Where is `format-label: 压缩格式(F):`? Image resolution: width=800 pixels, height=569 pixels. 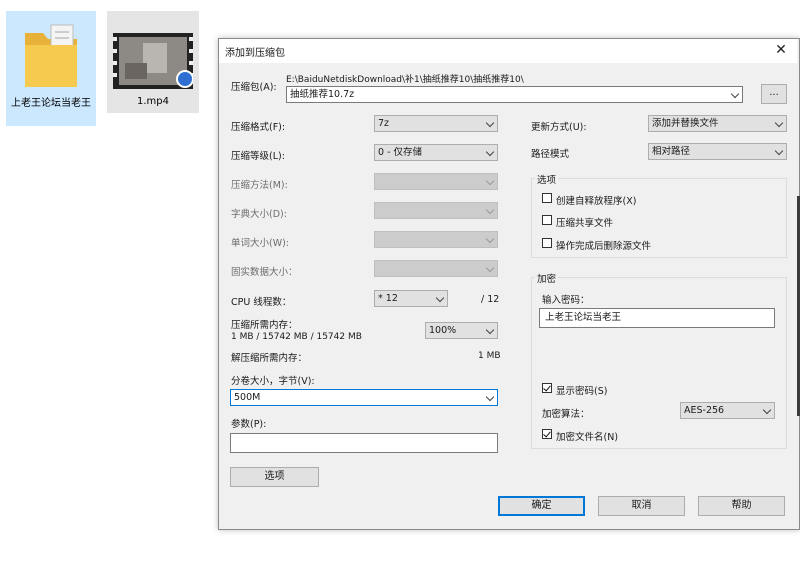
format-label: 压缩格式(F): is located at coordinates (258, 127).